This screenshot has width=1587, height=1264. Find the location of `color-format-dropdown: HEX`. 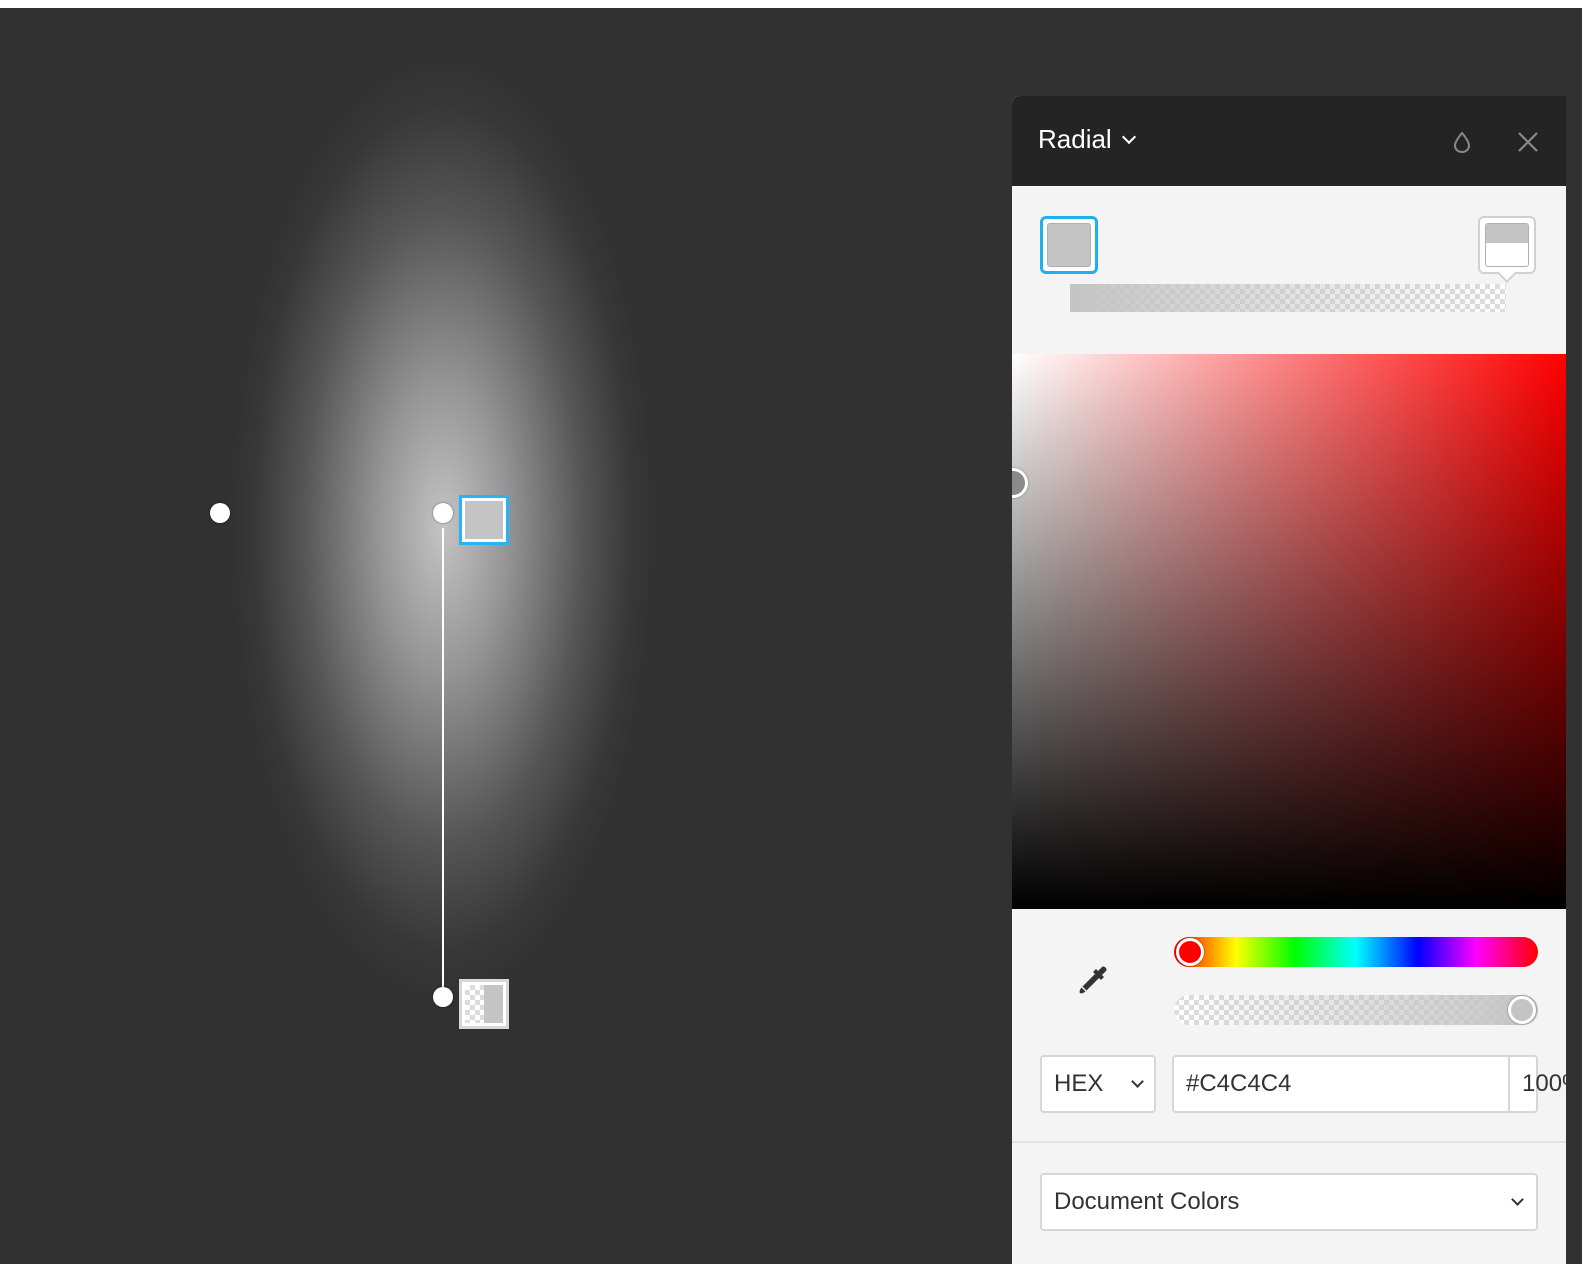

color-format-dropdown: HEX is located at coordinates (1098, 1084).